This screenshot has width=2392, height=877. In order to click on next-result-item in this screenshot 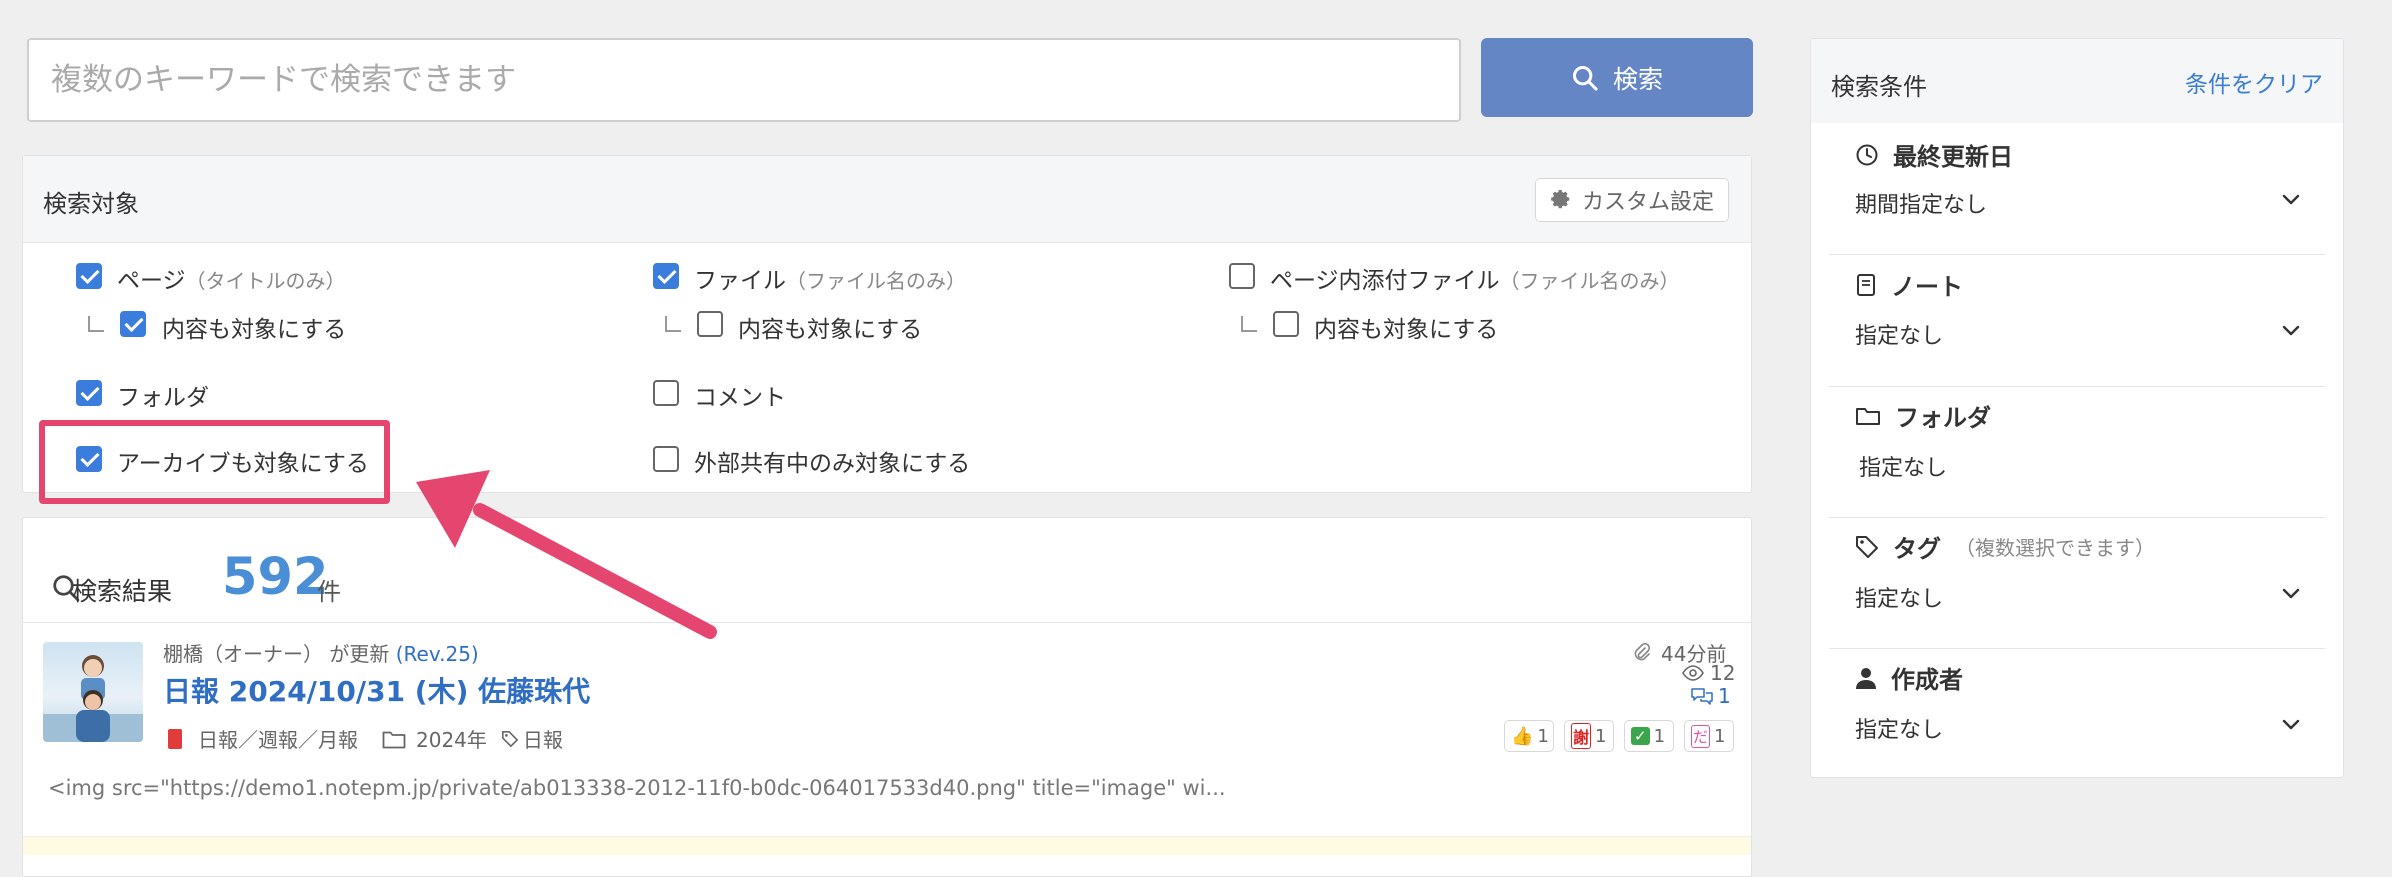, I will do `click(887, 845)`.